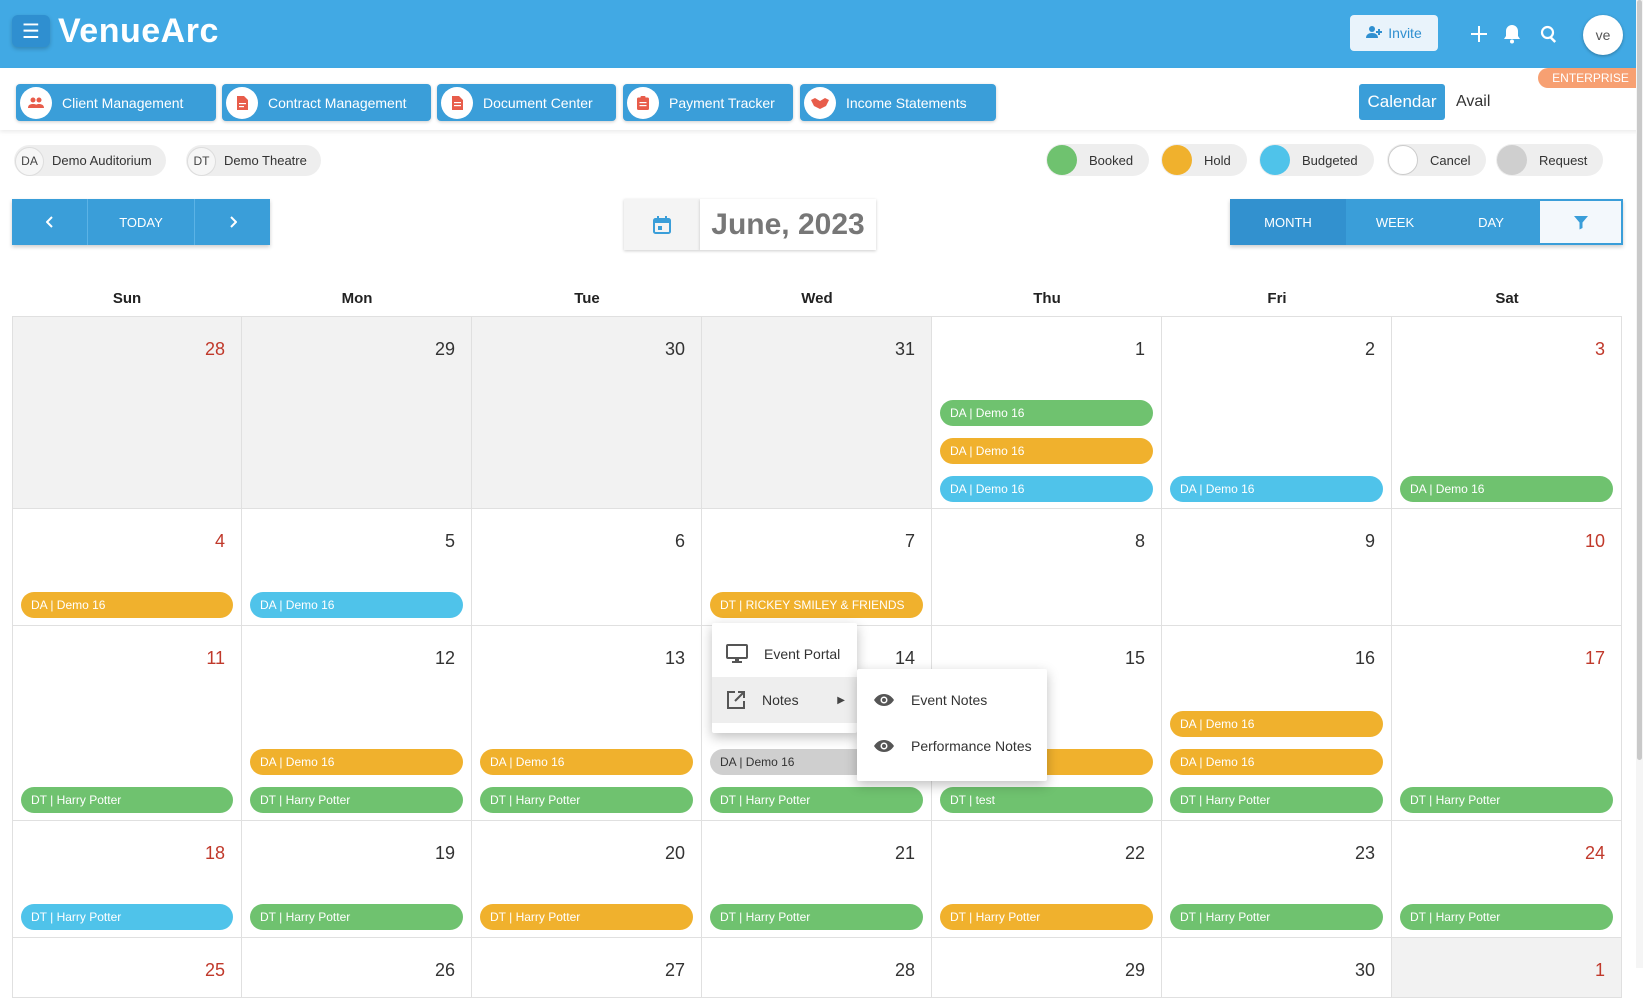 The width and height of the screenshot is (1643, 998). I want to click on calendar-day-cell: 24 DT | Harry Potter, so click(1507, 879).